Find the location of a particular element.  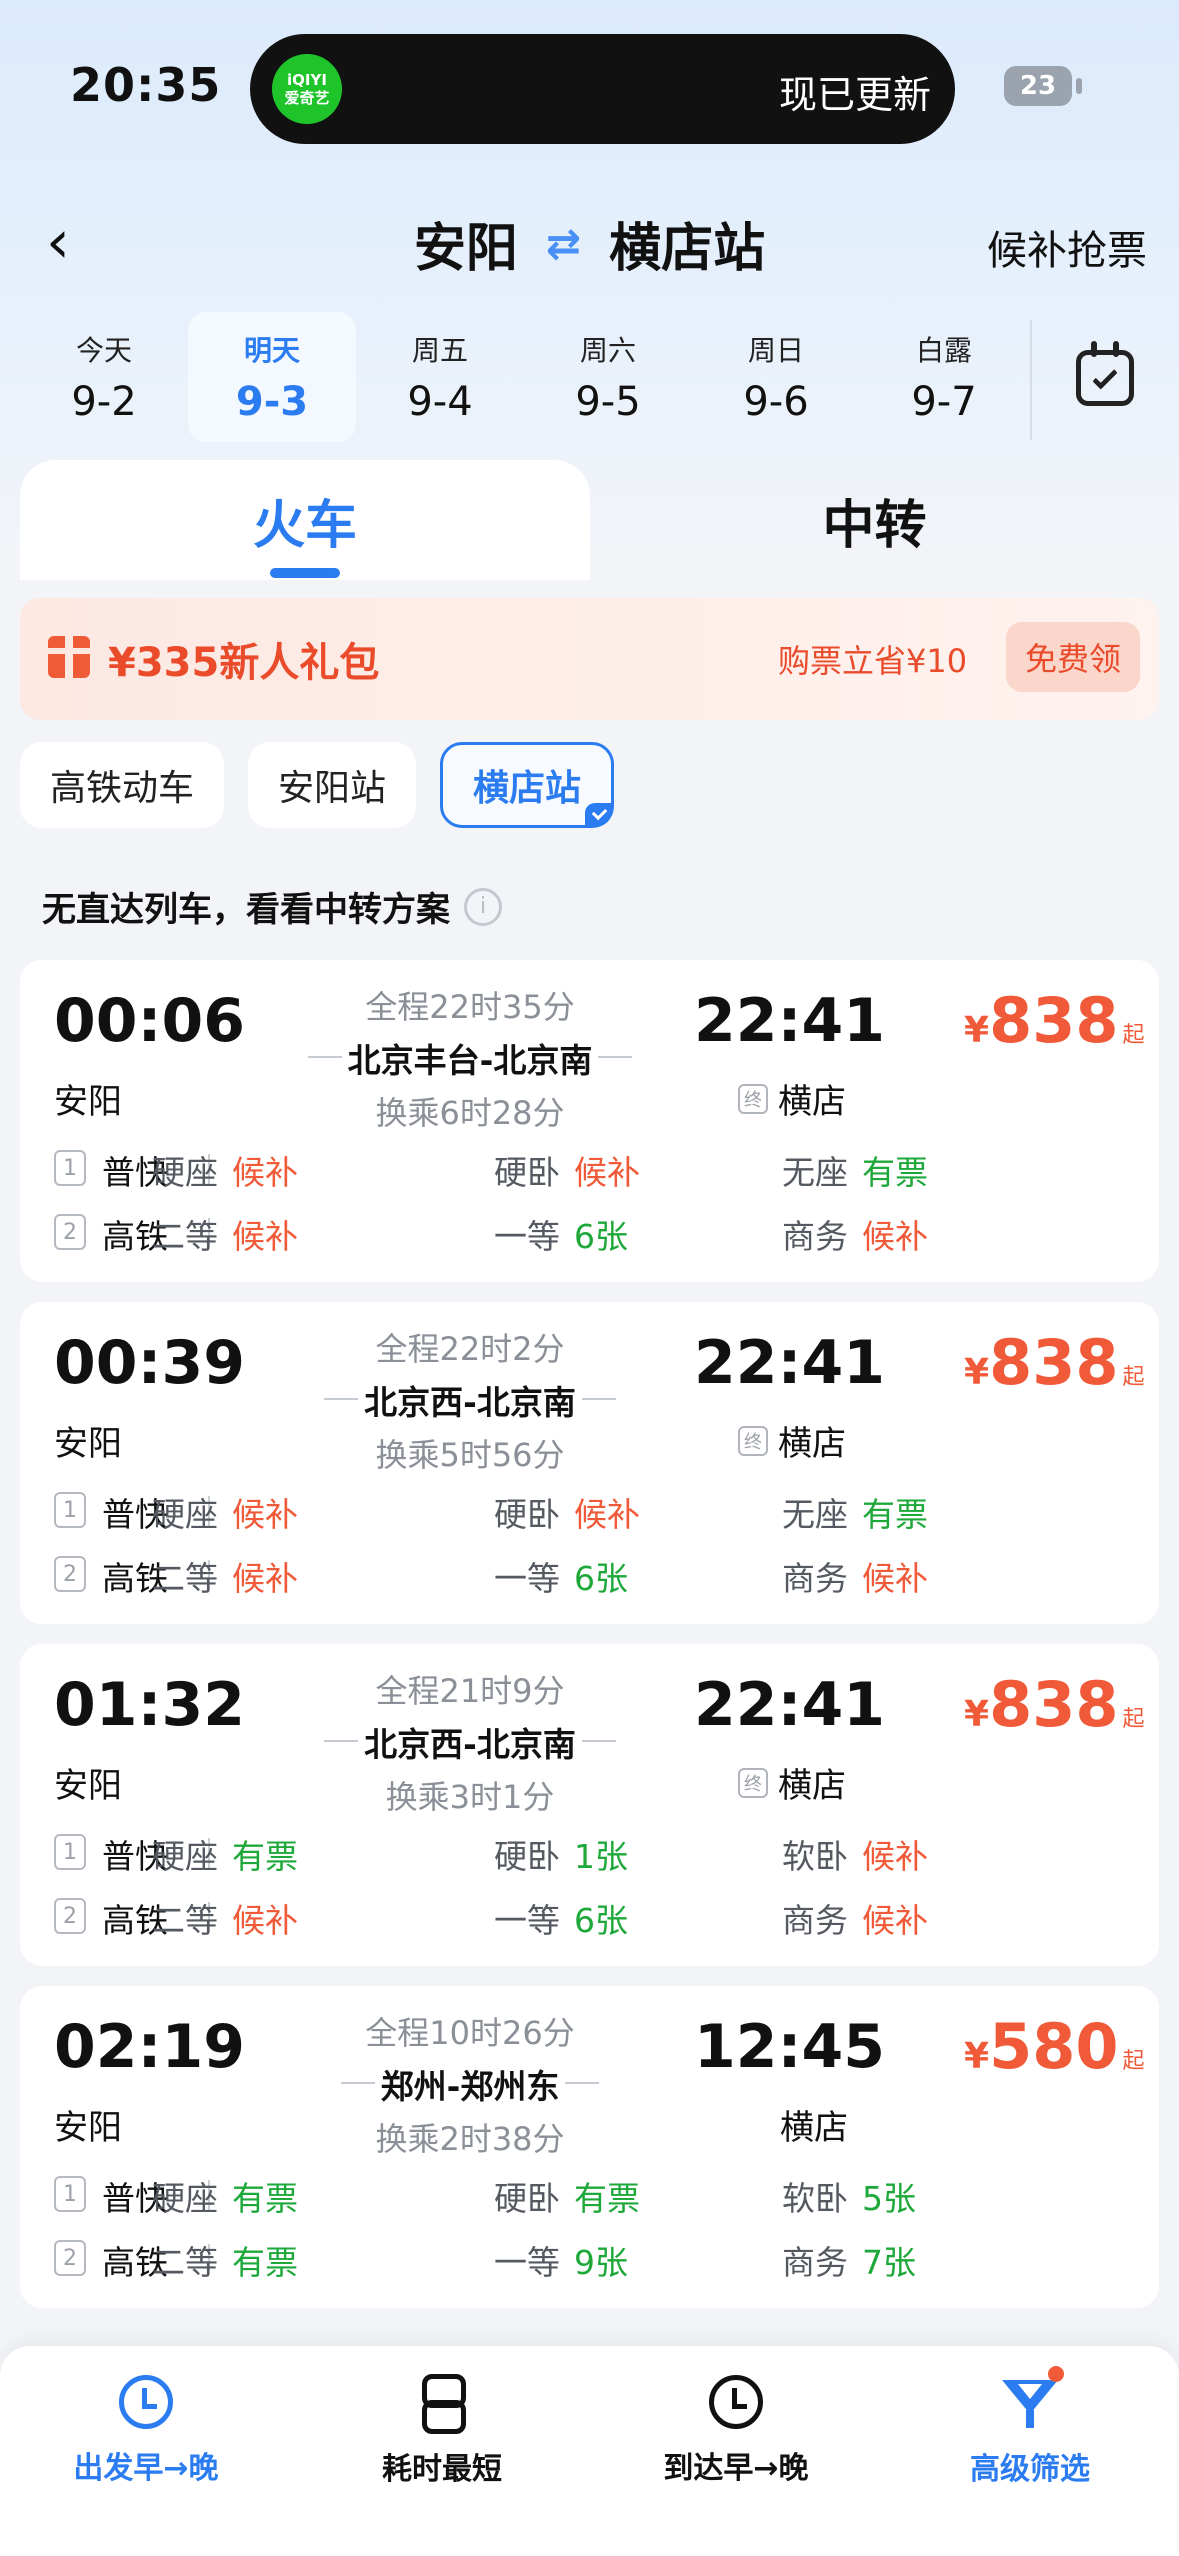

sort-shortest-duration: 耗时最短 is located at coordinates (442, 2431).